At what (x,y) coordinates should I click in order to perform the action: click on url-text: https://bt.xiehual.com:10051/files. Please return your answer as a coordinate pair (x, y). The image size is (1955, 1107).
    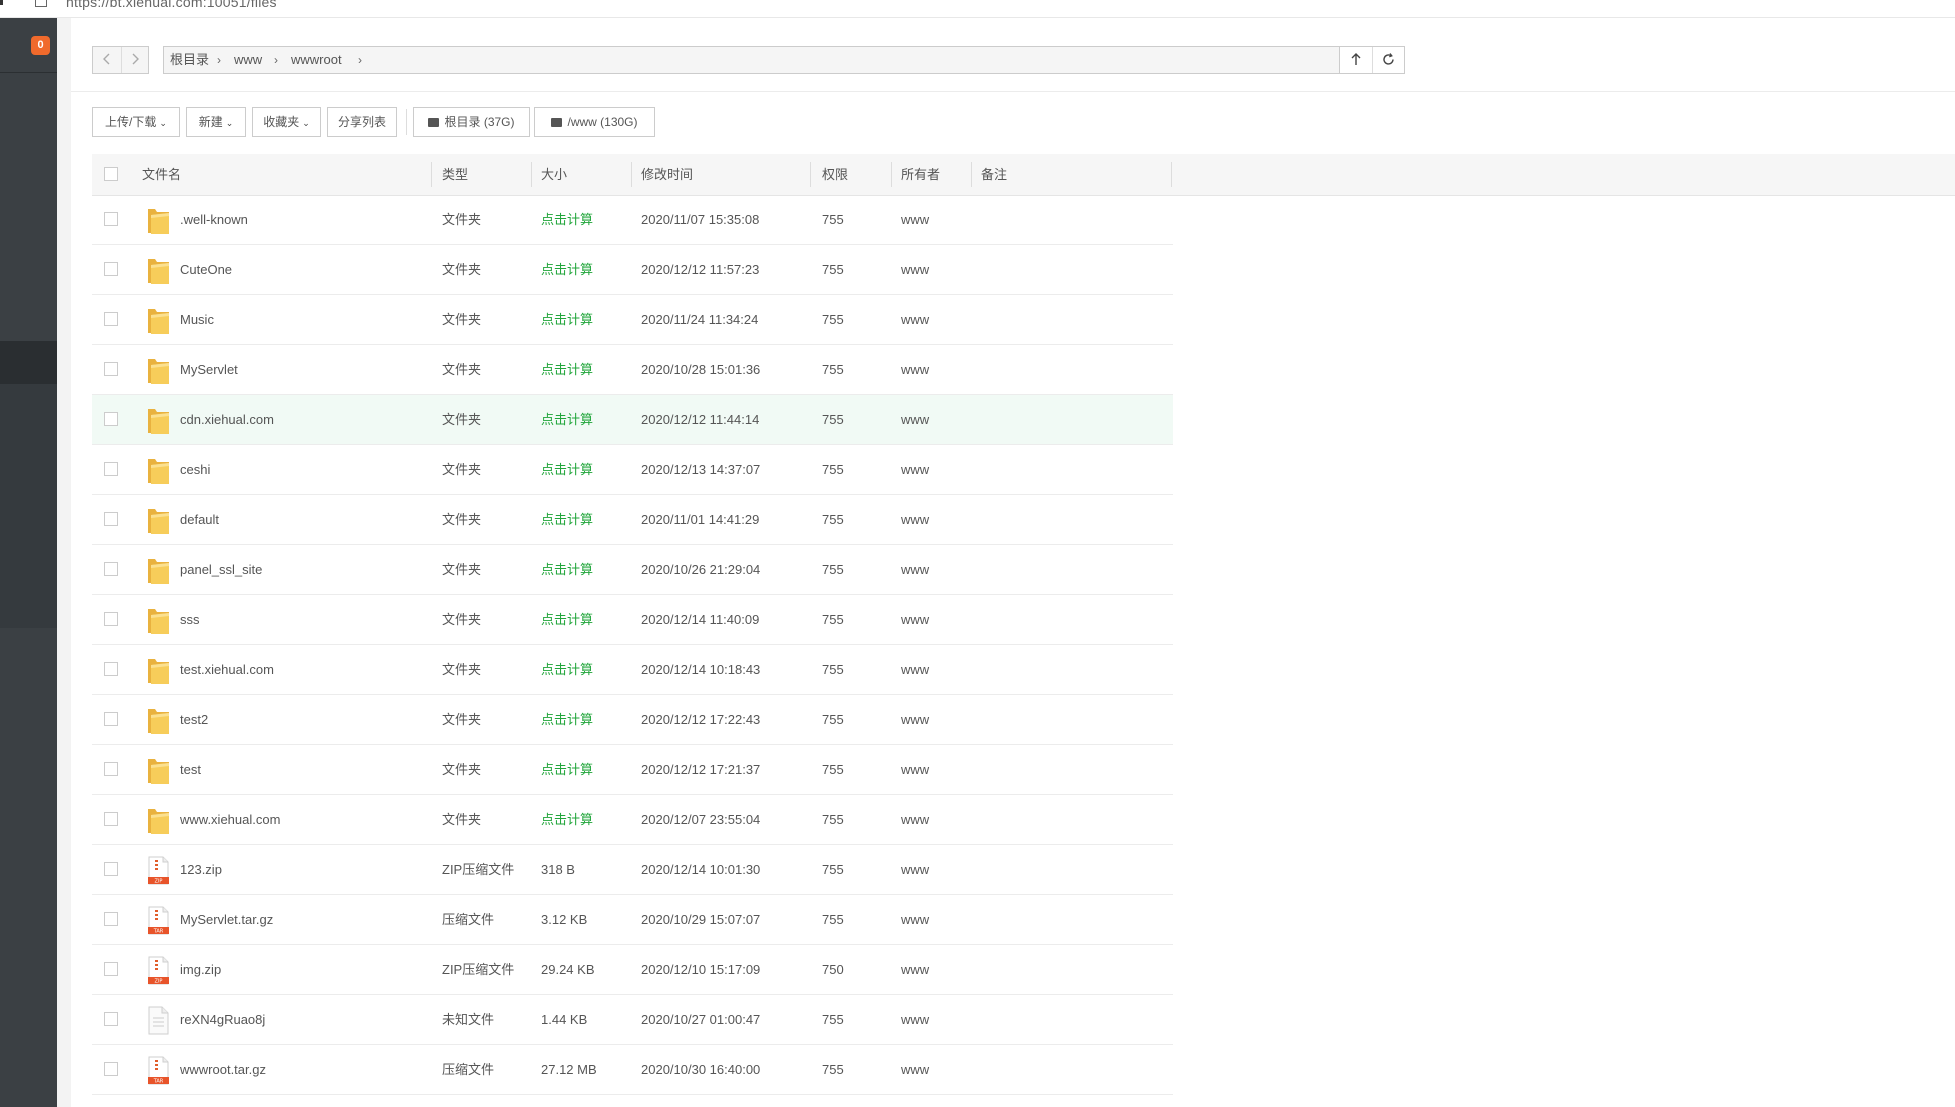
    Looking at the image, I should click on (171, 5).